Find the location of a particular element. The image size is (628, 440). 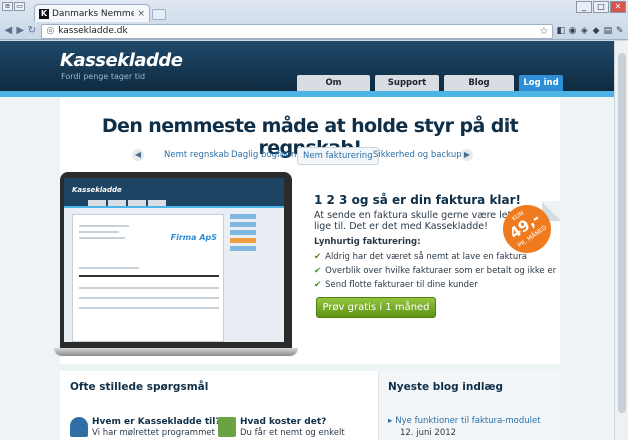

close-window-button: ✕ is located at coordinates (618, 7).